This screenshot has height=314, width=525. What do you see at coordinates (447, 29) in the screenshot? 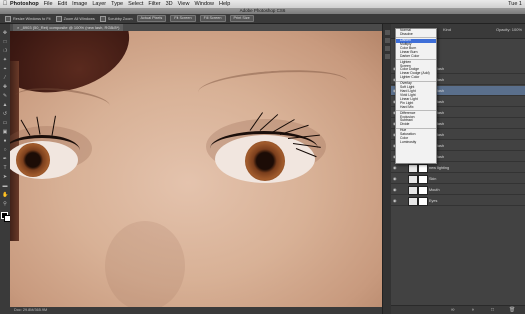
I see `layer-filter-kind: Kind` at bounding box center [447, 29].